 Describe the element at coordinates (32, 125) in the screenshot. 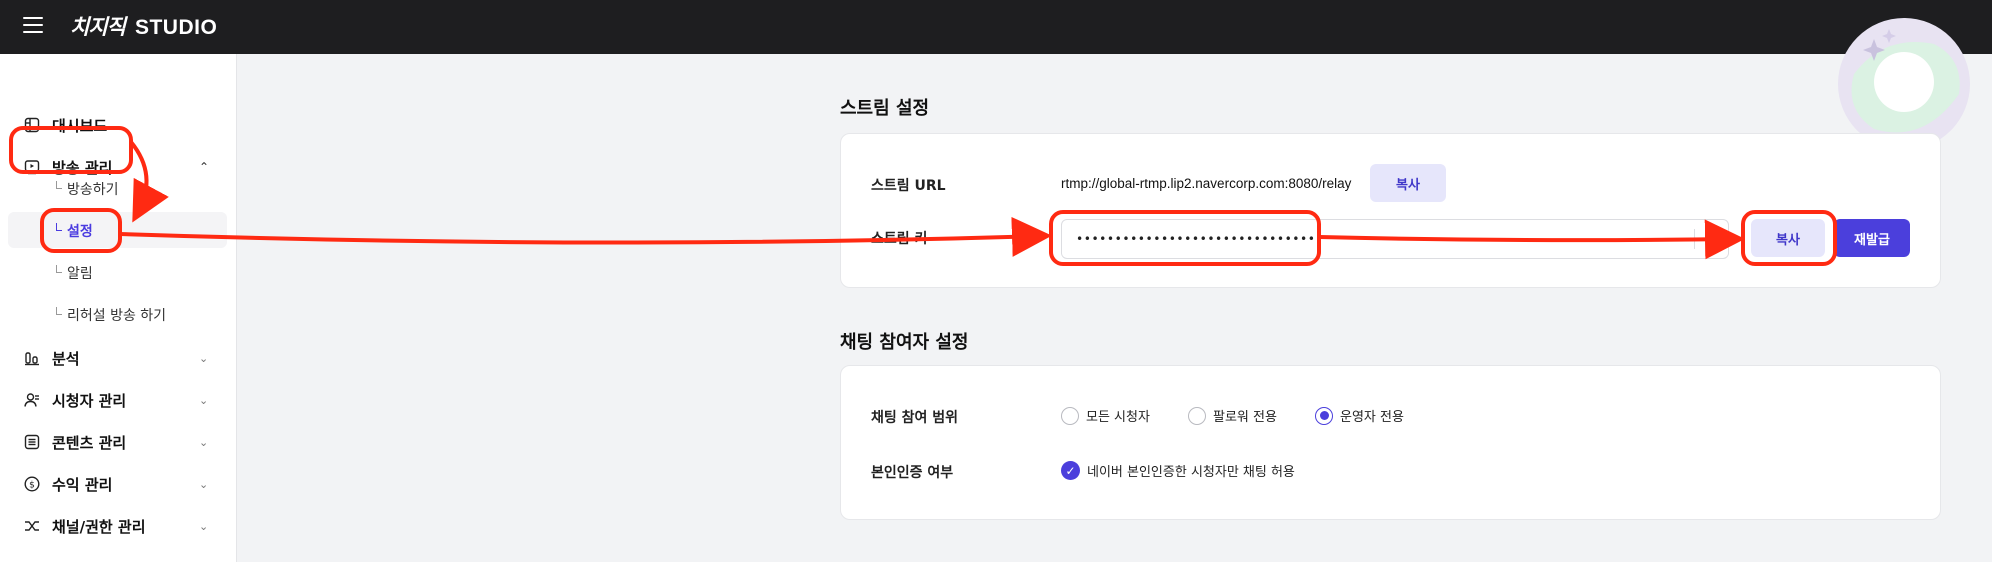

I see `dashboard-icon` at that location.